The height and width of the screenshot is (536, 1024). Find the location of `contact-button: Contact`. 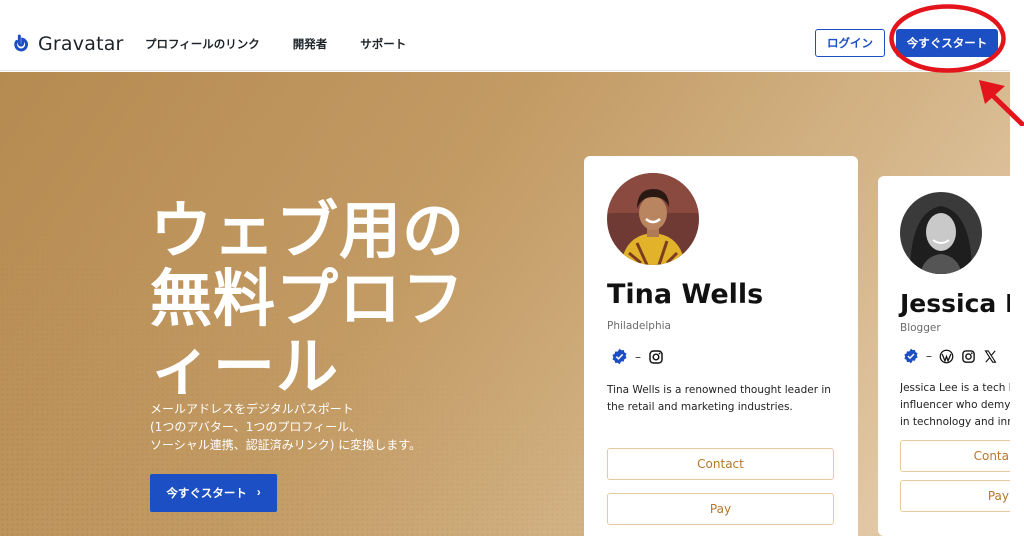

contact-button: Contact is located at coordinates (720, 464).